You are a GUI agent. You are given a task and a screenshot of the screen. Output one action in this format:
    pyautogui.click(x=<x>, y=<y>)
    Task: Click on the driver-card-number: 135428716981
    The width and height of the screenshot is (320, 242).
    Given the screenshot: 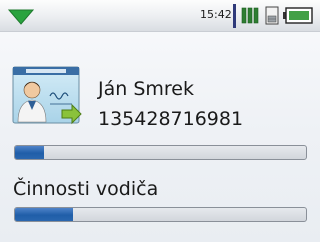 What is the action you would take?
    pyautogui.click(x=171, y=119)
    